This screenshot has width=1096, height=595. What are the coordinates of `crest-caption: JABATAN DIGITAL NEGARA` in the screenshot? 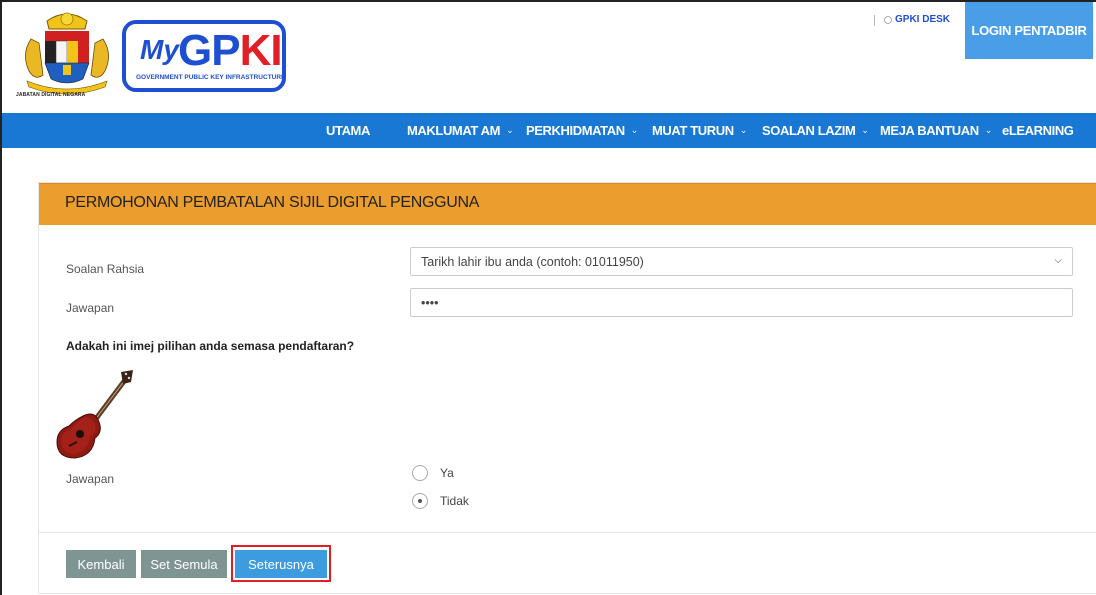 It's located at (51, 95).